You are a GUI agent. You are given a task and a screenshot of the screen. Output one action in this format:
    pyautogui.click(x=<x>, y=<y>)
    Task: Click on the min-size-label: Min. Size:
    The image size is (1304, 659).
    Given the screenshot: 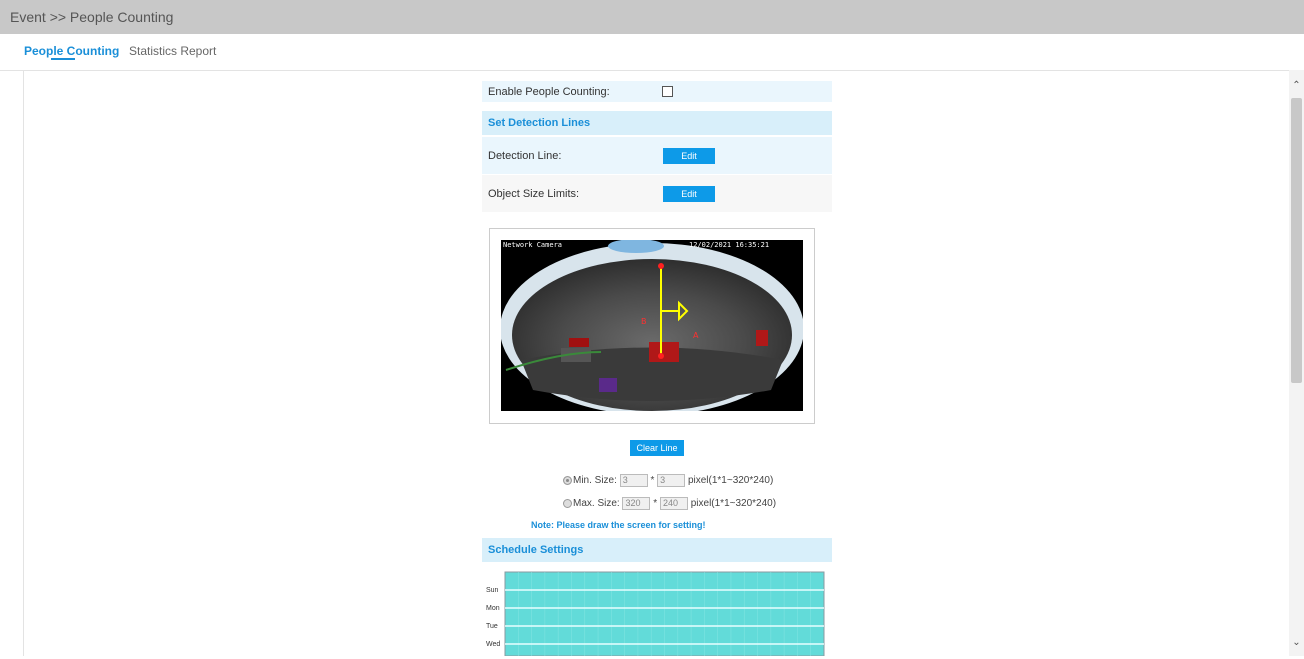 What is the action you would take?
    pyautogui.click(x=595, y=481)
    